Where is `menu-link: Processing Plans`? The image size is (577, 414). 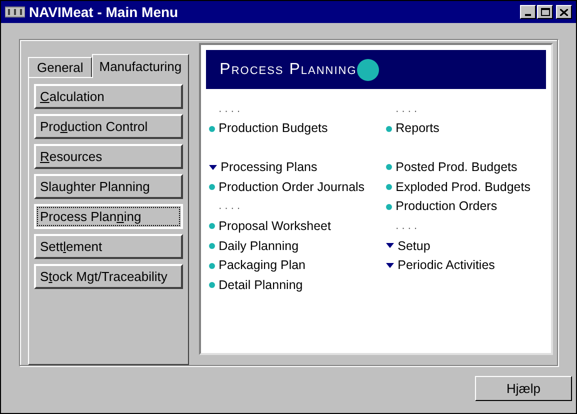 menu-link: Processing Plans is located at coordinates (269, 167).